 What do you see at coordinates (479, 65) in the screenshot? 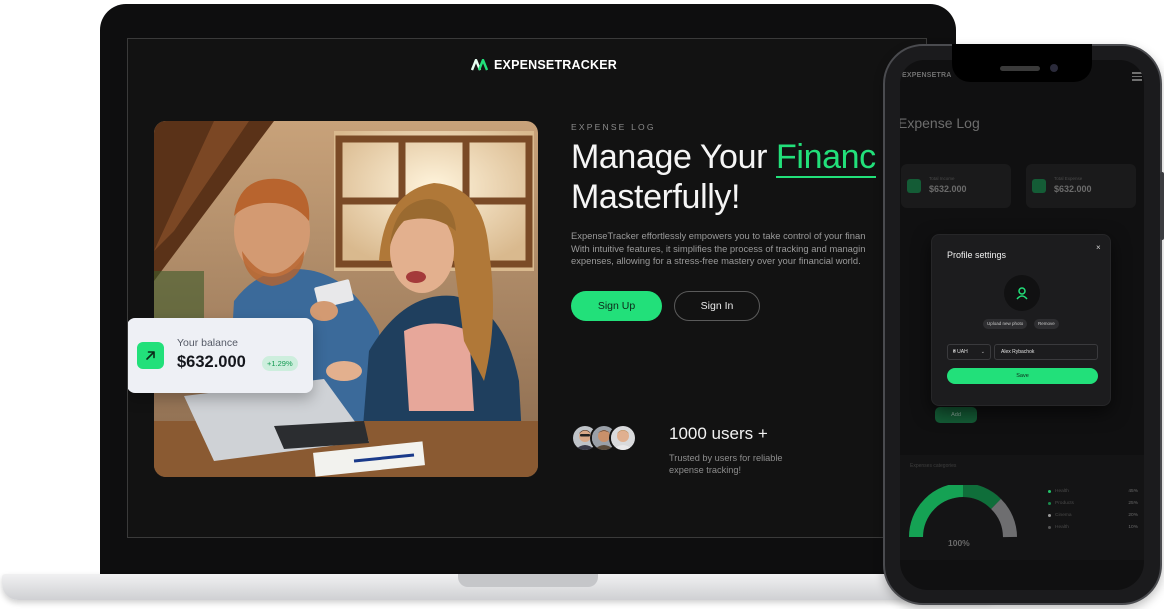
I see `logo-icon` at bounding box center [479, 65].